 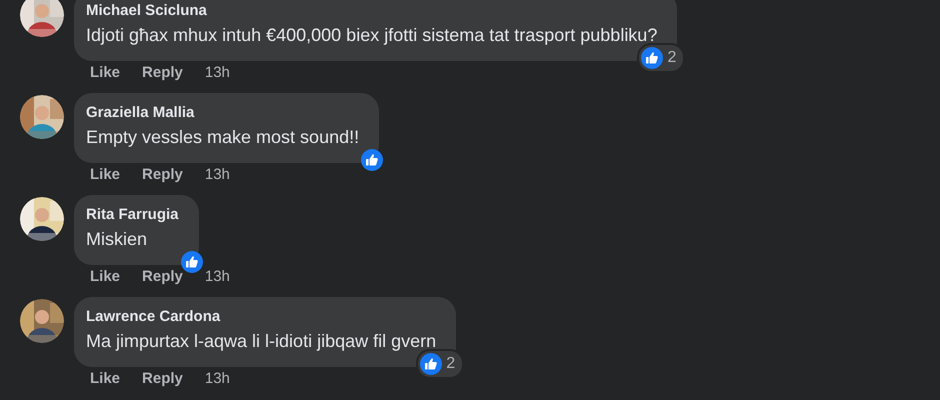 What do you see at coordinates (117, 239) in the screenshot?
I see `comment-text: Miskien` at bounding box center [117, 239].